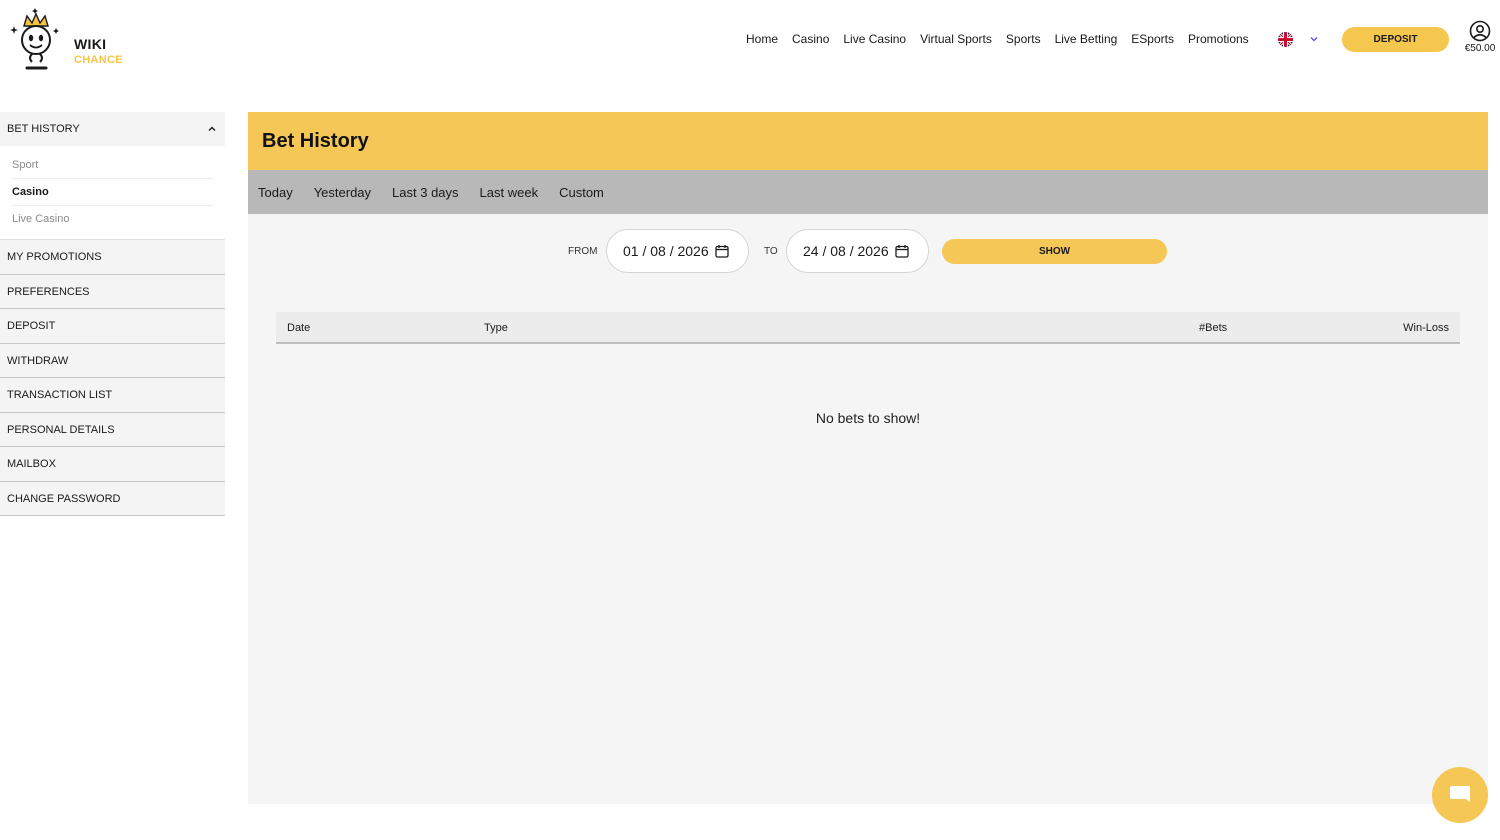 The width and height of the screenshot is (1500, 840). I want to click on account-area: €50.00, so click(1480, 37).